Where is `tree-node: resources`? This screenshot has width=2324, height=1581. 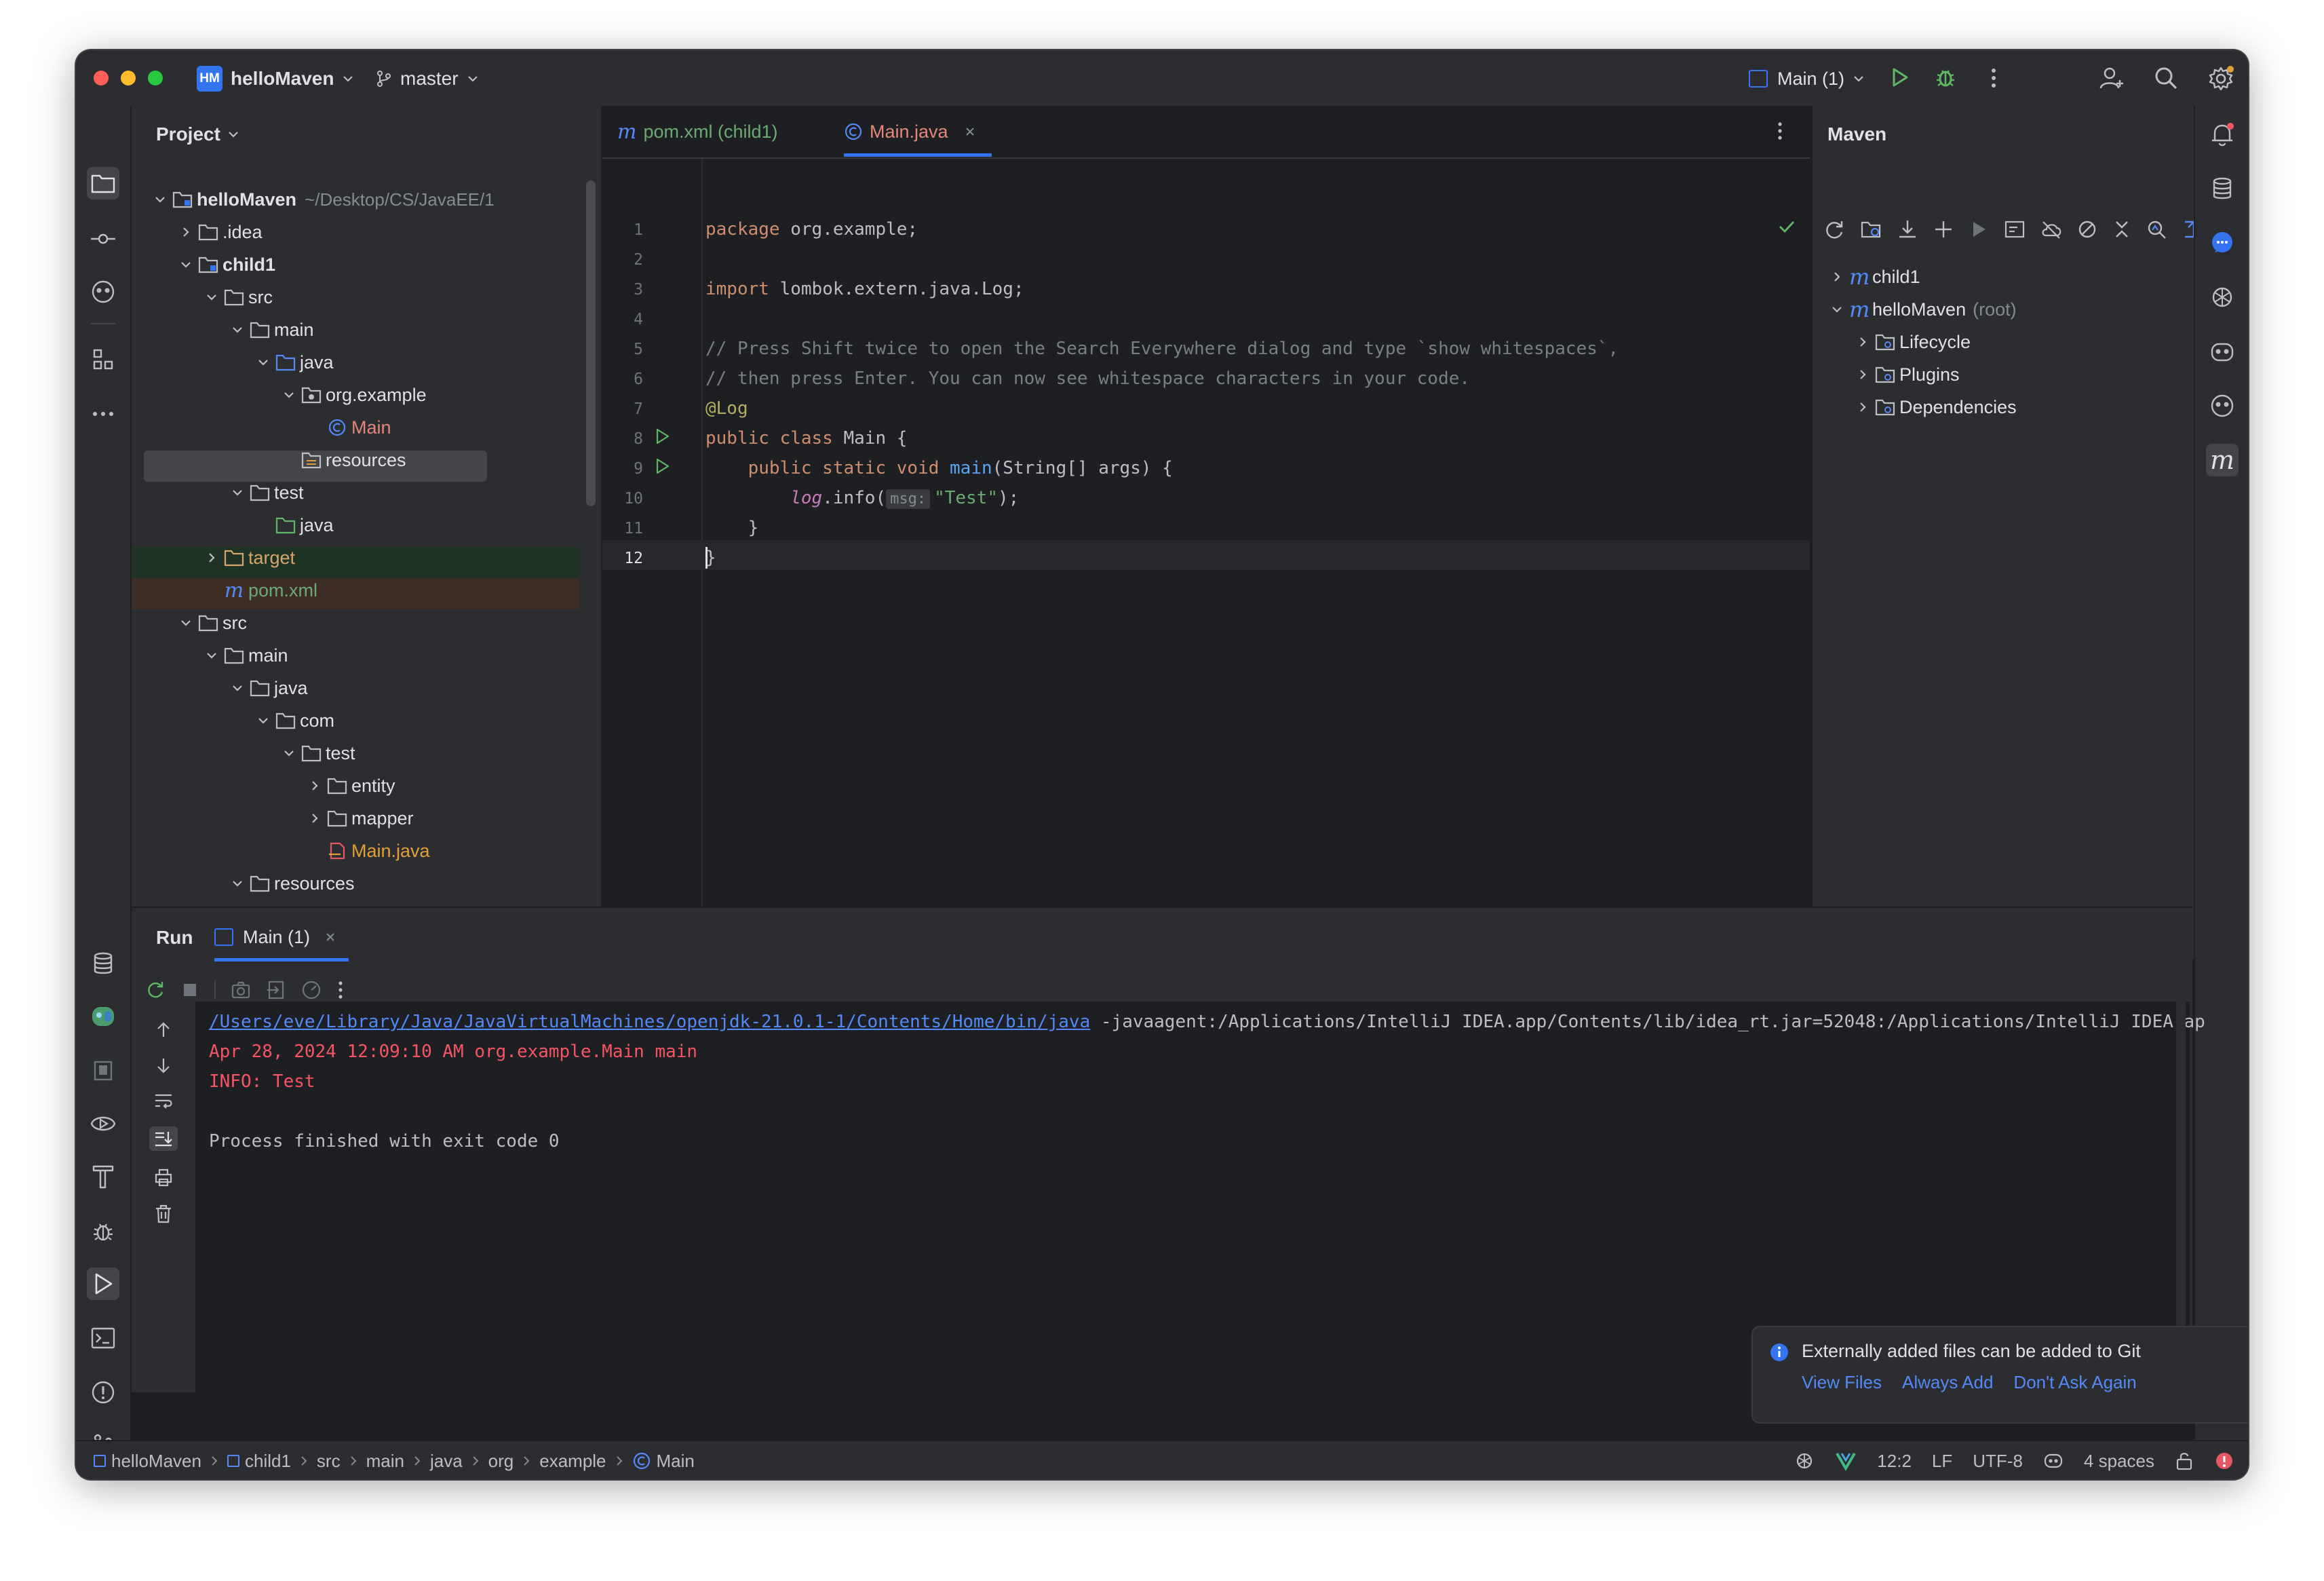 tree-node: resources is located at coordinates (353, 460).